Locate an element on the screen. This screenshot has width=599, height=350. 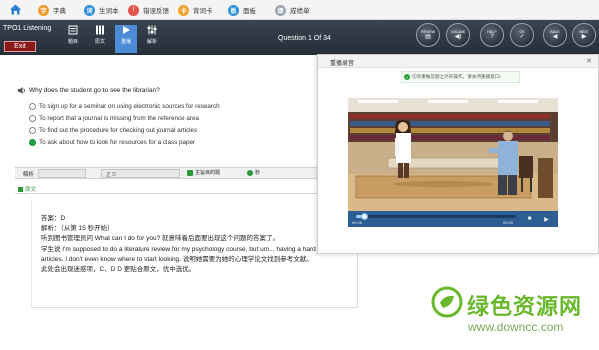
replay-icon is located at coordinates (126, 30).